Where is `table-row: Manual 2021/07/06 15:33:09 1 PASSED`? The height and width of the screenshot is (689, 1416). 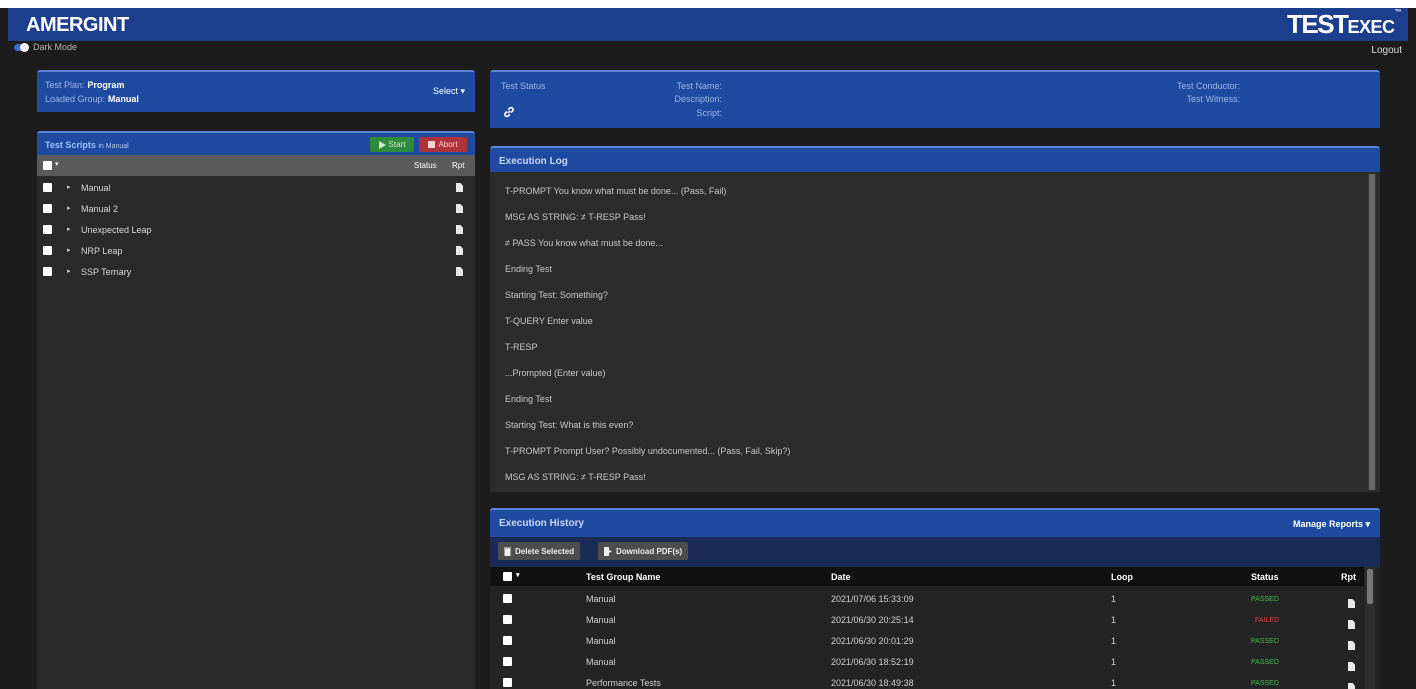 table-row: Manual 2021/07/06 15:33:09 1 PASSED is located at coordinates (927, 599).